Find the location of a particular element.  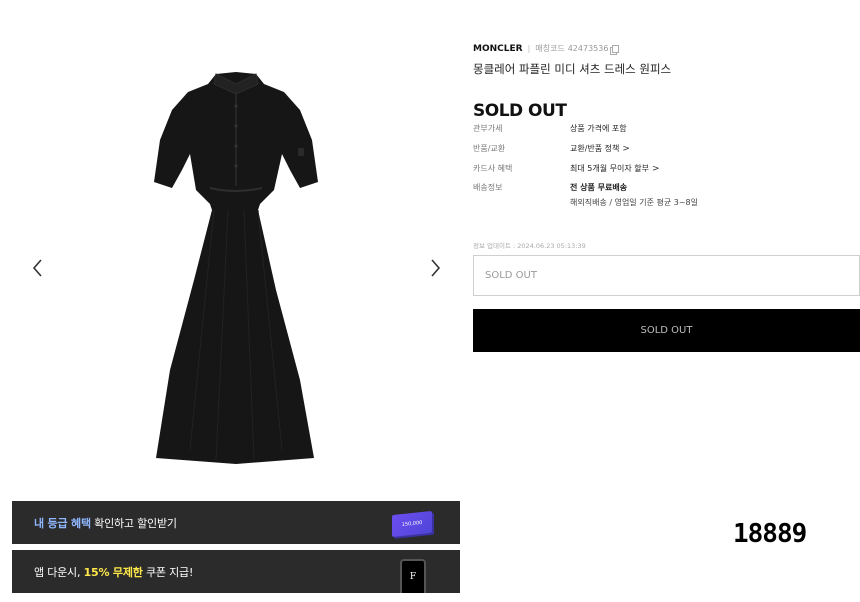

grade-benefit-banner: 내 등급 혜택 확인하고 할인받기 150,000 is located at coordinates (236, 522).